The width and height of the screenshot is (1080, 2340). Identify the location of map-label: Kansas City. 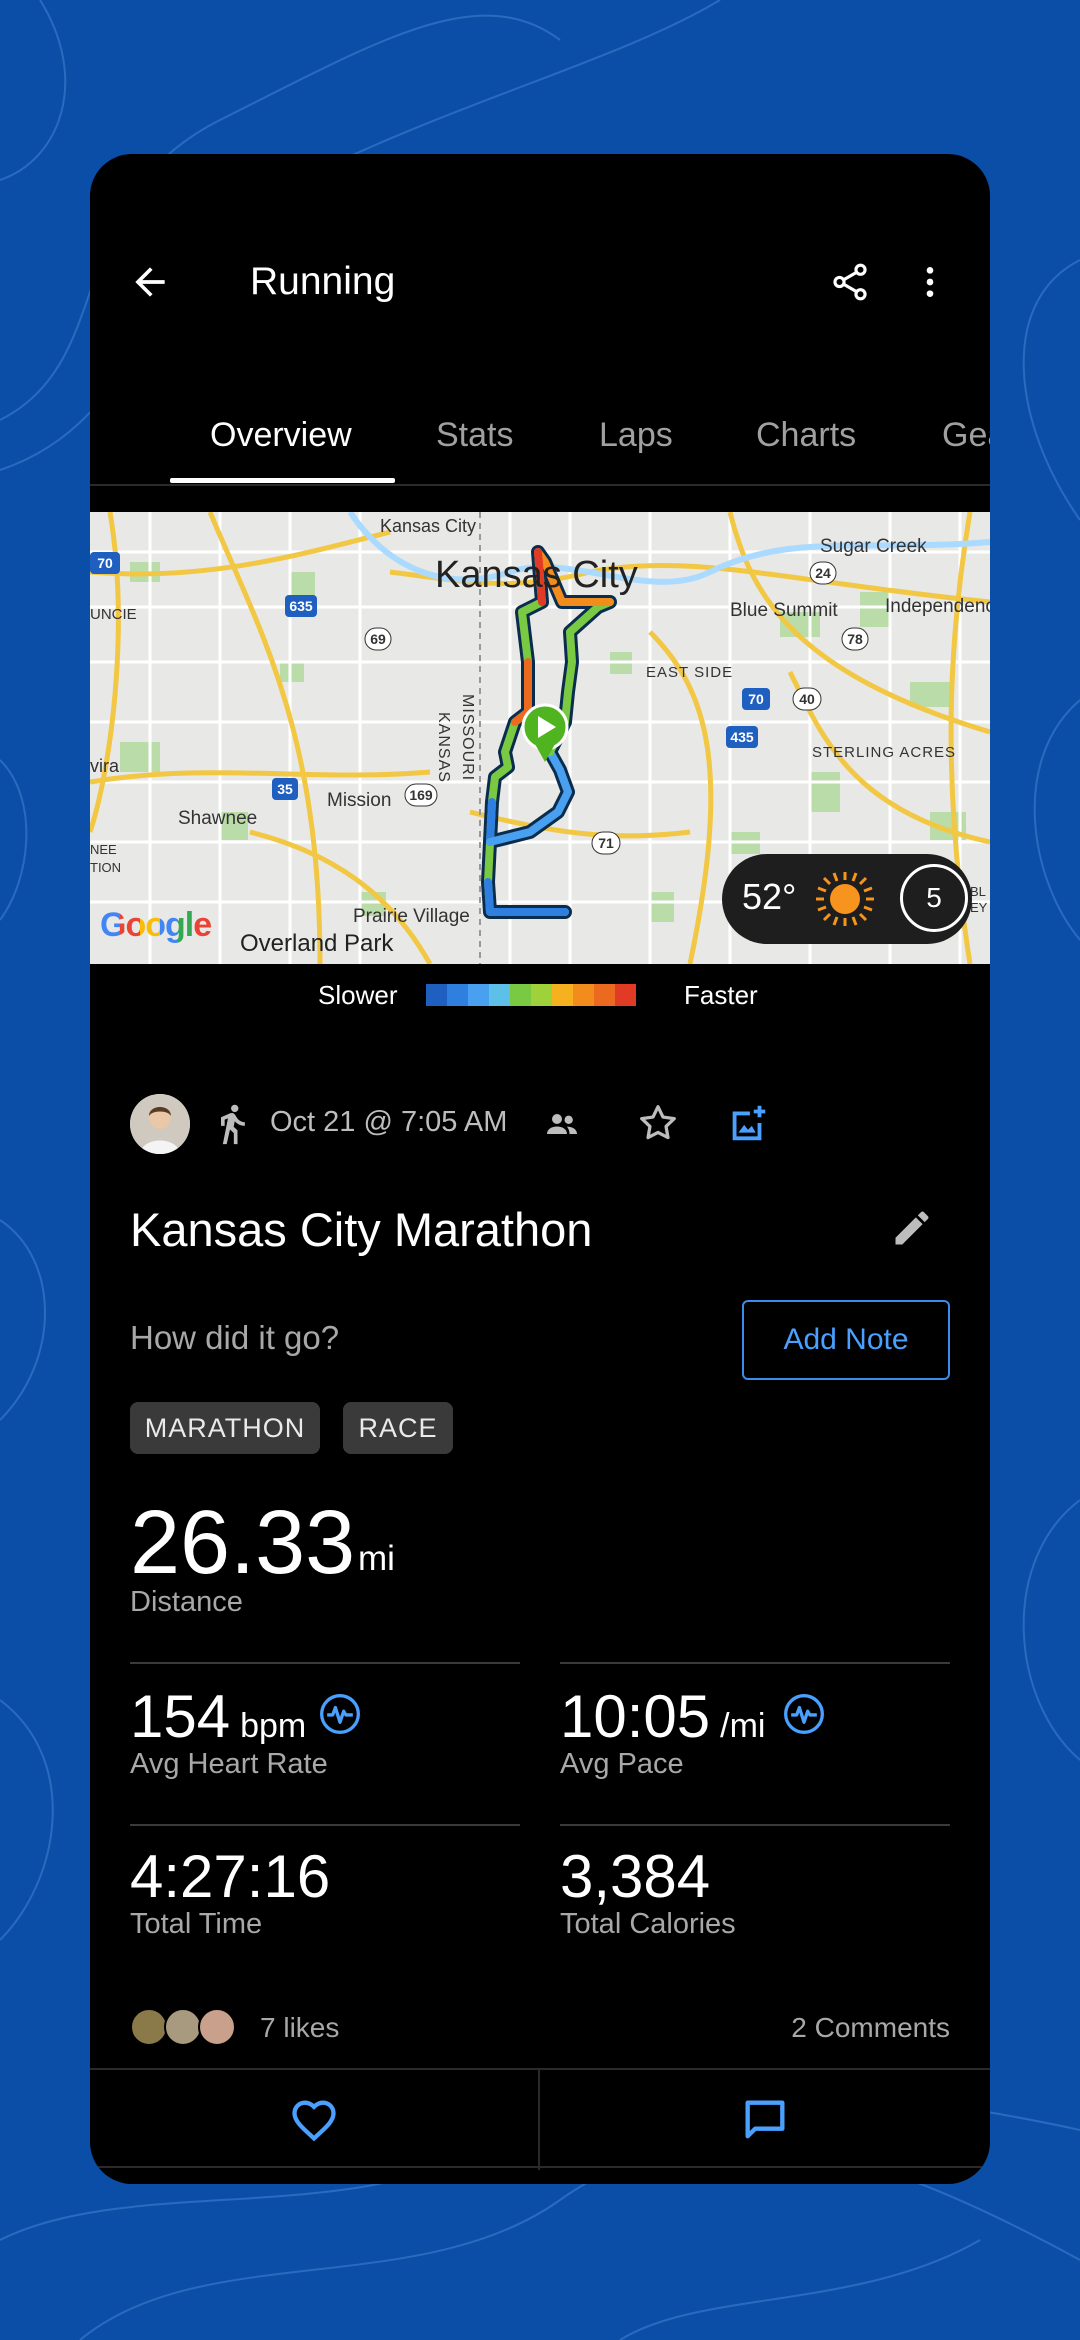
(428, 526).